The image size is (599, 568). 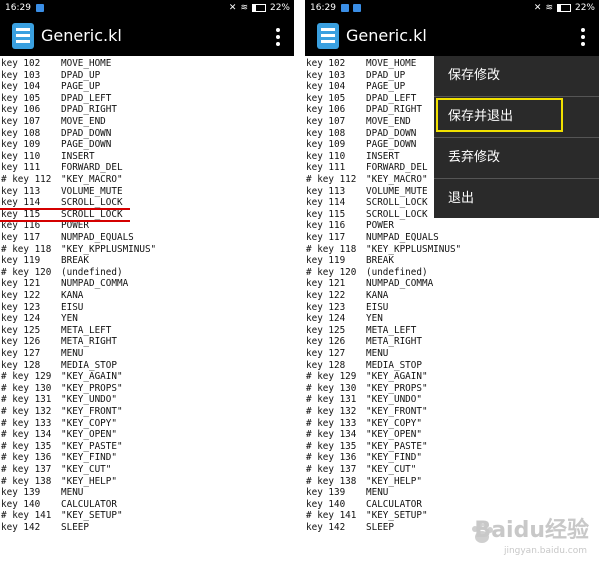 What do you see at coordinates (397, 191) in the screenshot?
I see `key-name: VOLUME_MUTE` at bounding box center [397, 191].